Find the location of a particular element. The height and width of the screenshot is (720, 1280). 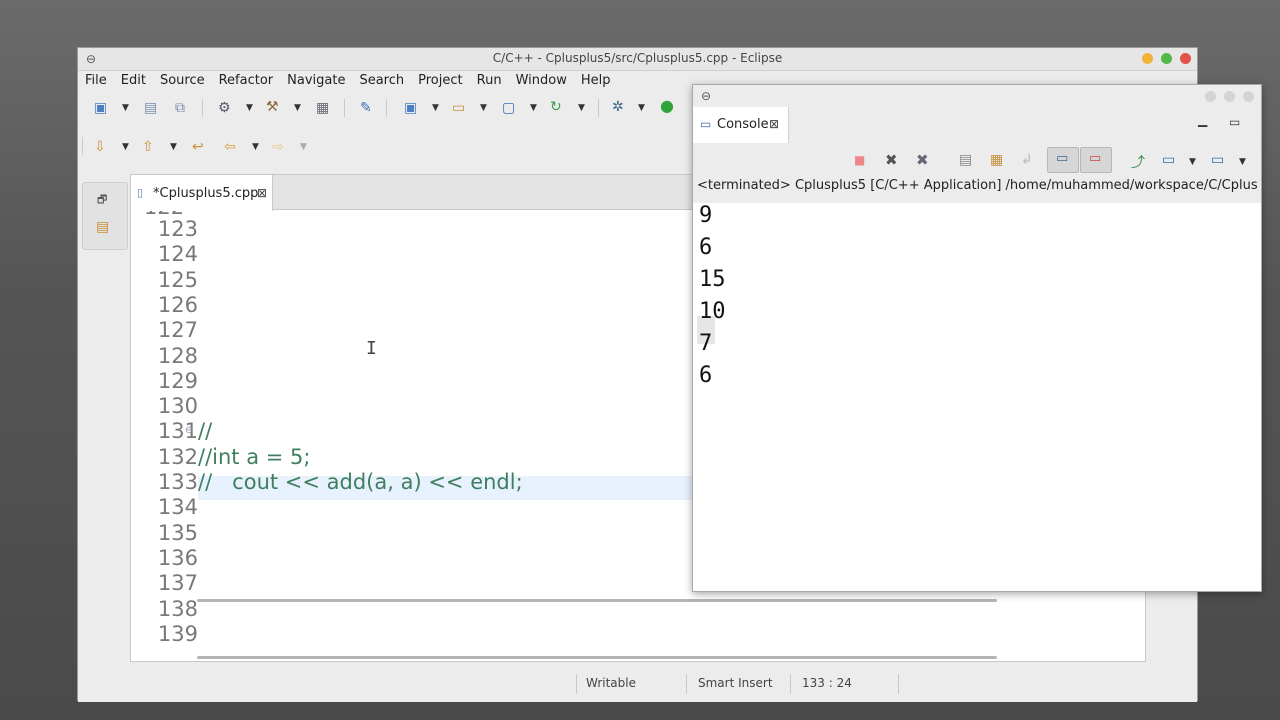

open-console-dropdown-icon: ▼ is located at coordinates (1242, 162).